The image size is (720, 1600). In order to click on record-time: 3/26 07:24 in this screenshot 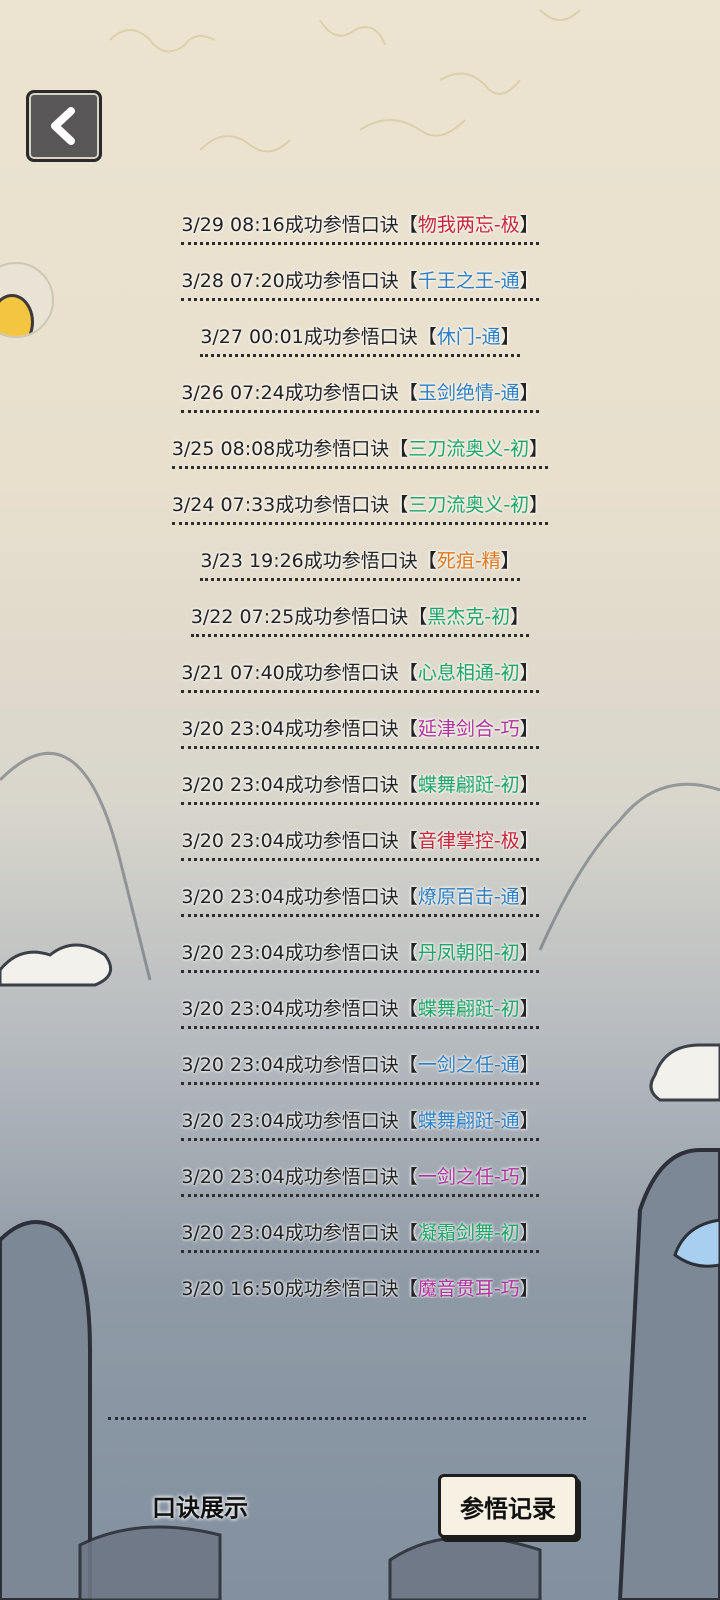, I will do `click(233, 393)`.